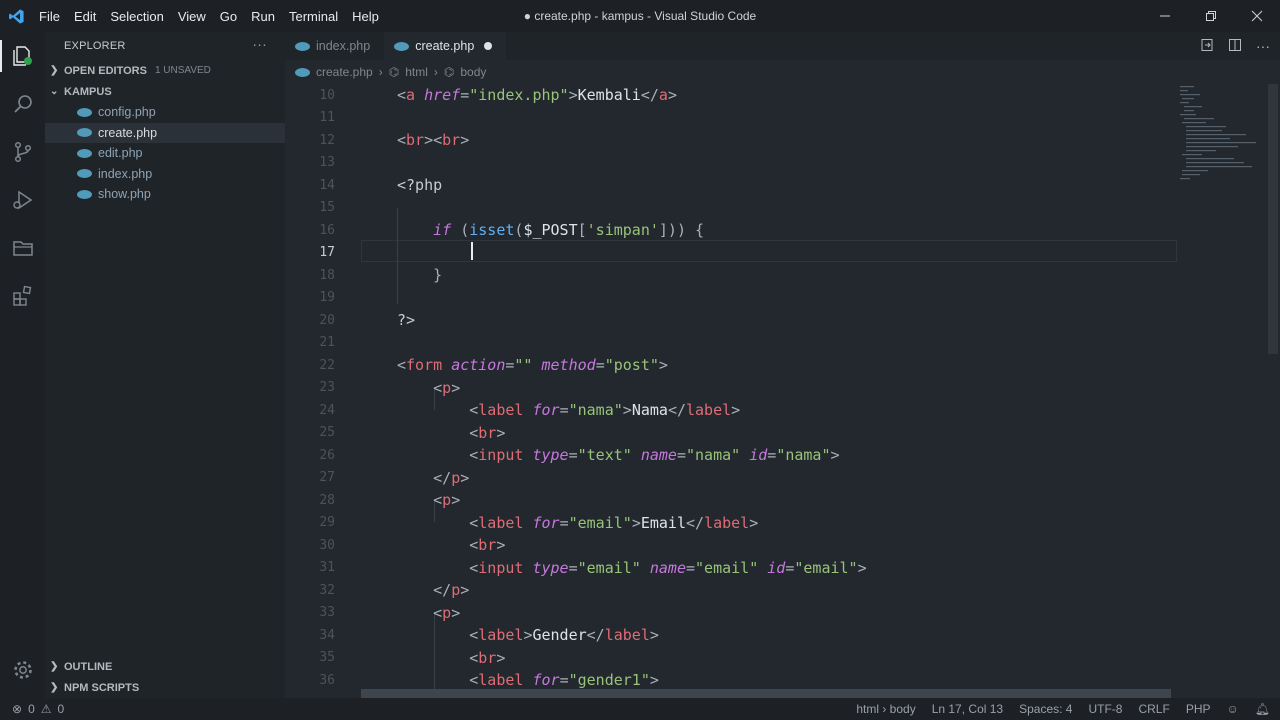 The width and height of the screenshot is (1280, 720). I want to click on folder-label: KAMPUS, so click(88, 91).